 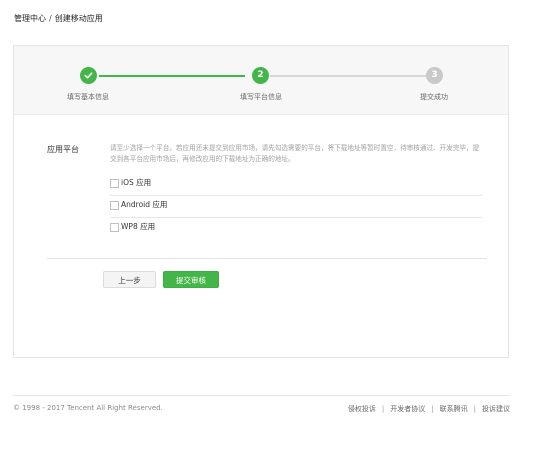 I want to click on wp8-checkbox, so click(x=114, y=227).